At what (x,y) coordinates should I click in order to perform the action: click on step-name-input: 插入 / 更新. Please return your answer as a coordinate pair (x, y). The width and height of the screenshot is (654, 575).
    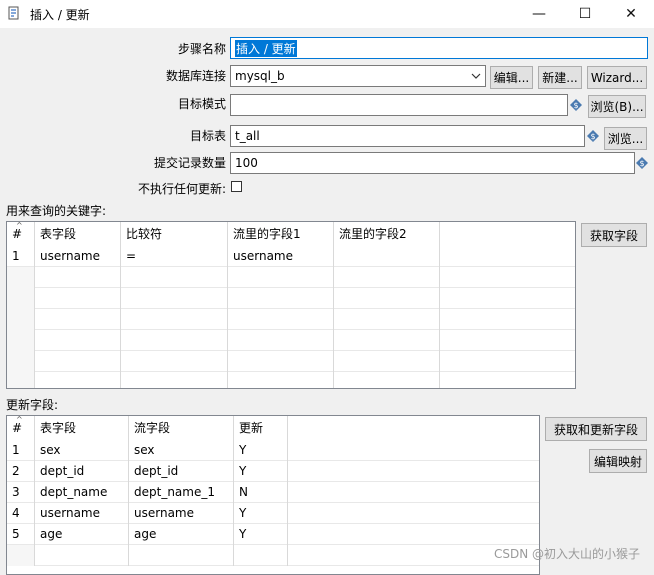
    Looking at the image, I should click on (439, 48).